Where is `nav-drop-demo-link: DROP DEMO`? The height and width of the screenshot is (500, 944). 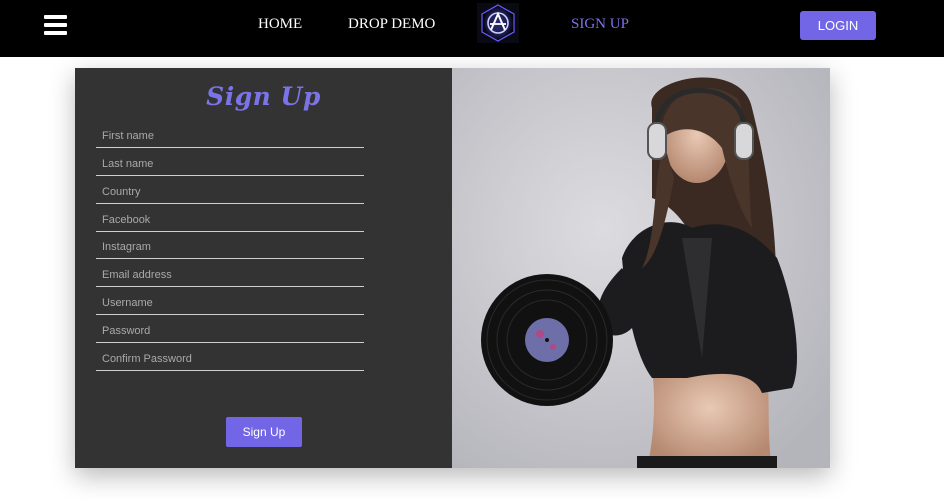
nav-drop-demo-link: DROP DEMO is located at coordinates (391, 24).